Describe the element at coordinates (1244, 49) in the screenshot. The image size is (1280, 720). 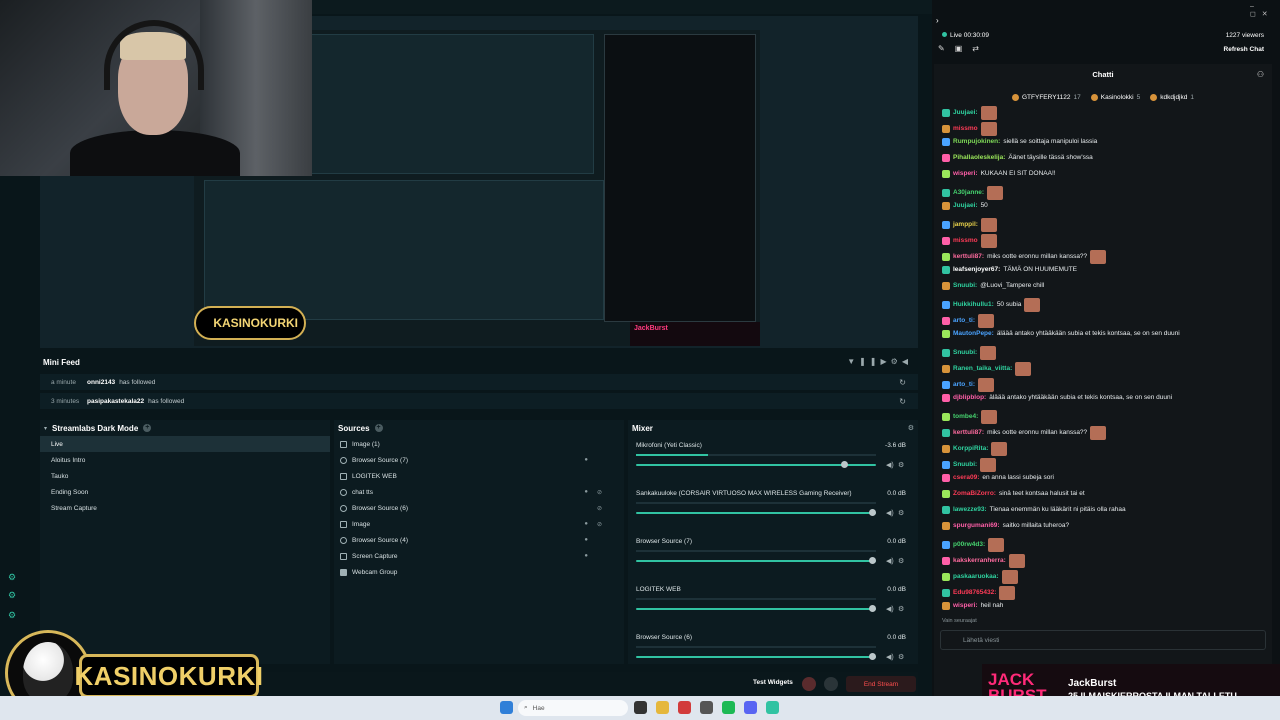
I see `refresh-chat-button: Refresh Chat` at that location.